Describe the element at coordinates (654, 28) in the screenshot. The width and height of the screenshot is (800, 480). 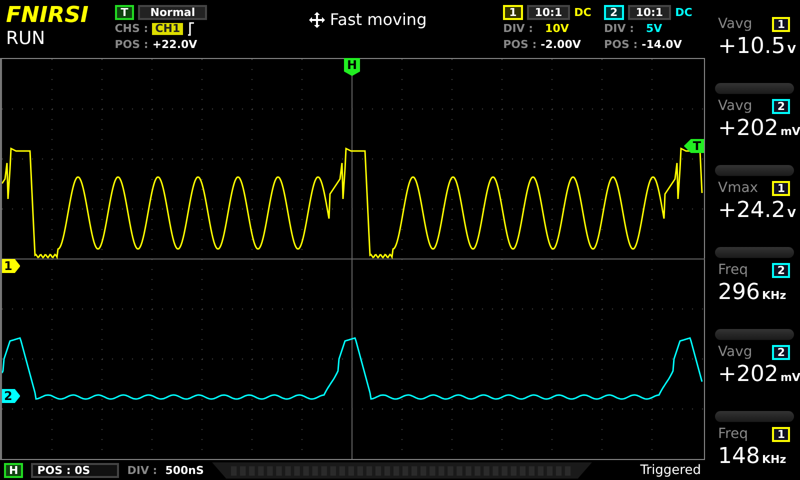
I see `volts-per-div: 5V` at that location.